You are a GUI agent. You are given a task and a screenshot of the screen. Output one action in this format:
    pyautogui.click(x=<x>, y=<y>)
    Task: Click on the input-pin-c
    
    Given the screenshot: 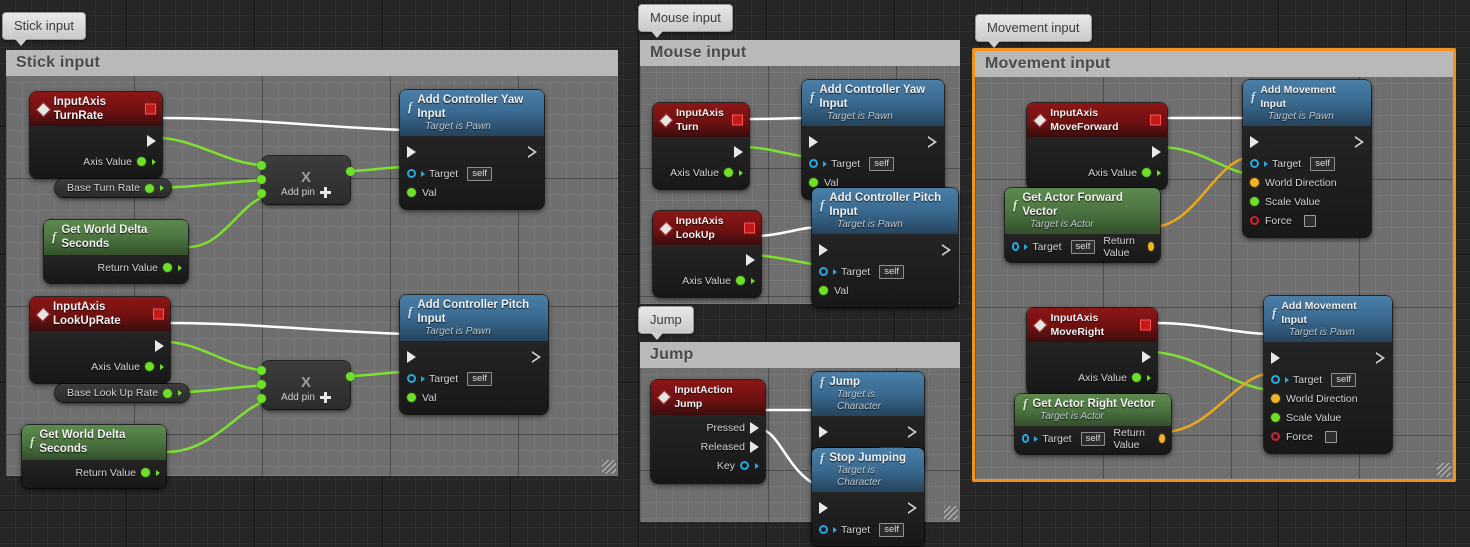 What is the action you would take?
    pyautogui.click(x=261, y=398)
    